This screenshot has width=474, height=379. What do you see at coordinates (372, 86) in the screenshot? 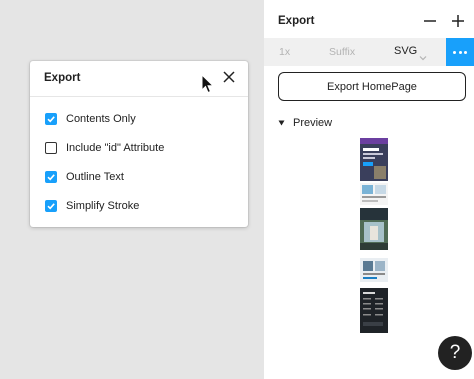
I see `export-homepage-button: Export HomePage` at bounding box center [372, 86].